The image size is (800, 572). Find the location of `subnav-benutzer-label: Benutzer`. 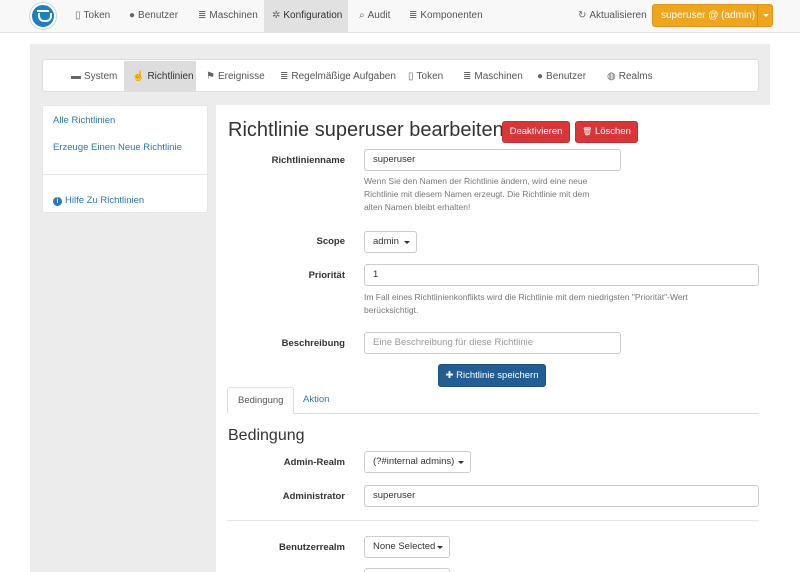

subnav-benutzer-label: Benutzer is located at coordinates (566, 76).